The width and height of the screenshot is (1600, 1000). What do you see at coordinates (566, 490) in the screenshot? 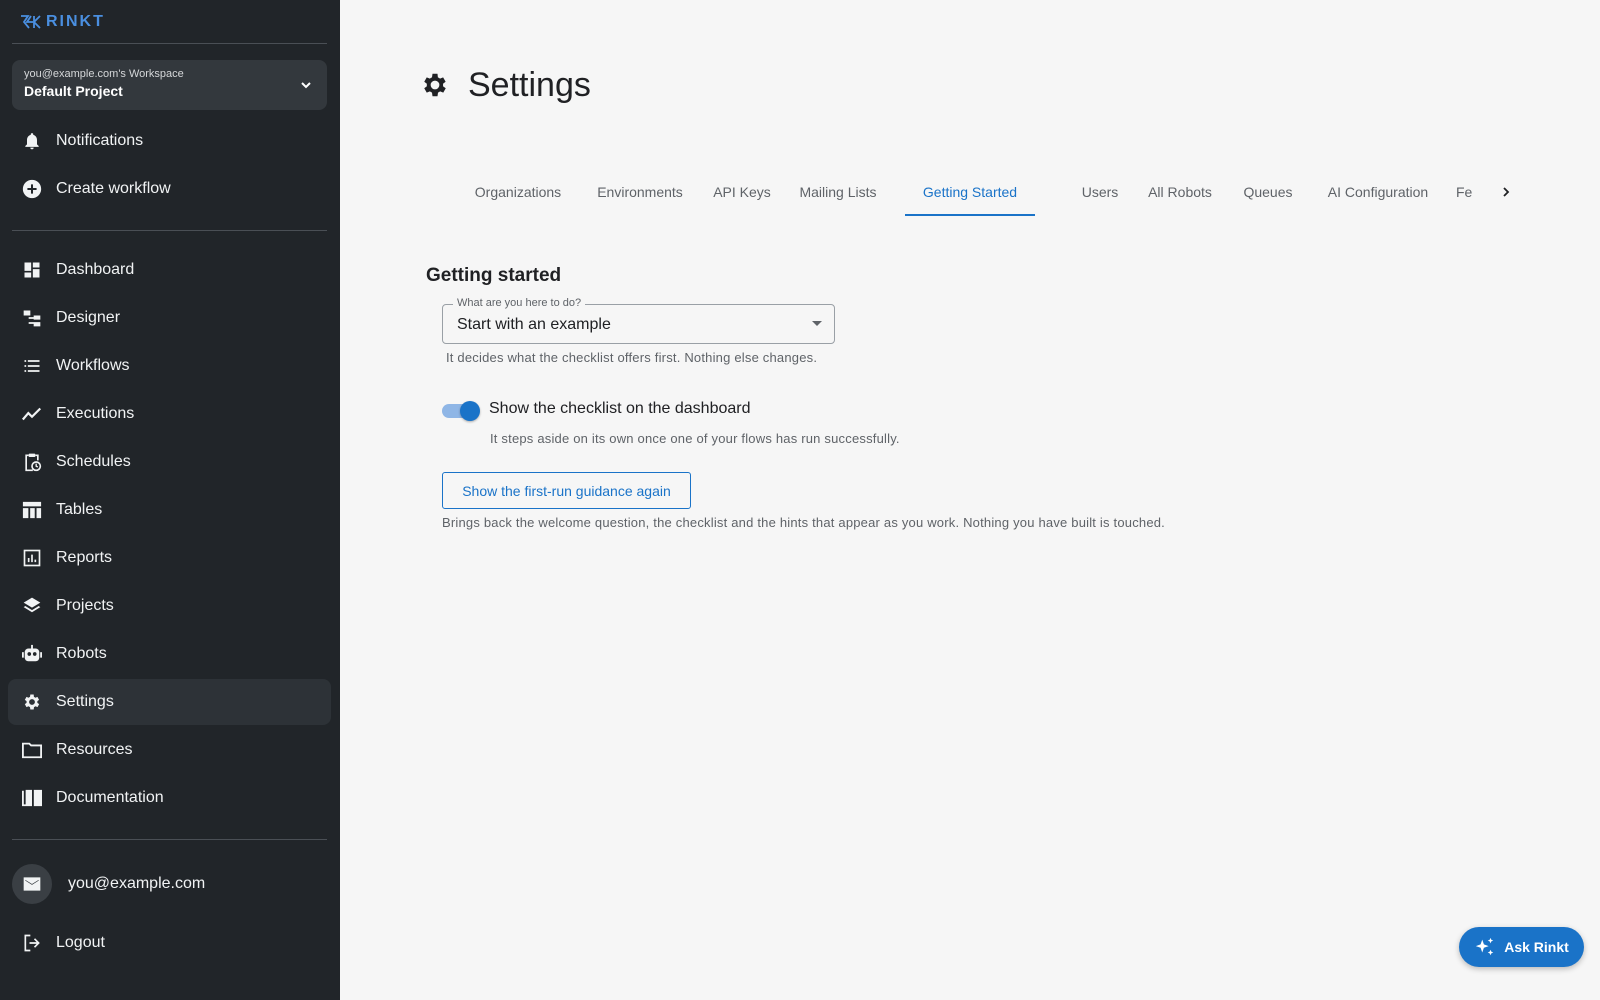
I see `show-guidance-button: Show the first-run guidance again` at bounding box center [566, 490].